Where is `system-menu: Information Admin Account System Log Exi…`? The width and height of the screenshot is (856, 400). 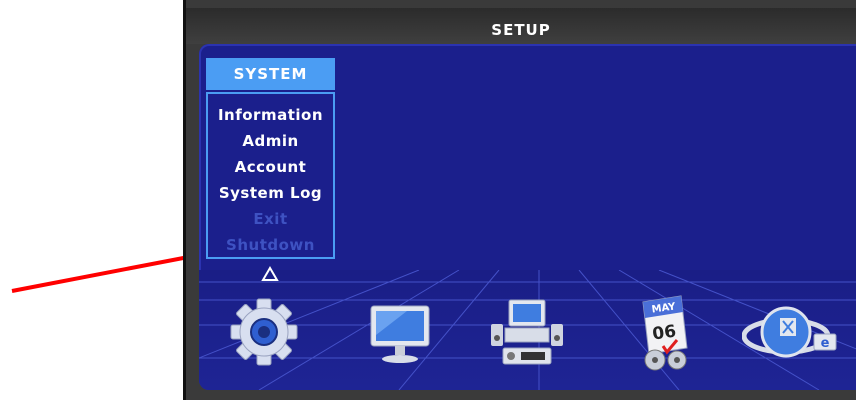
system-menu: Information Admin Account System Log Exi… is located at coordinates (270, 175).